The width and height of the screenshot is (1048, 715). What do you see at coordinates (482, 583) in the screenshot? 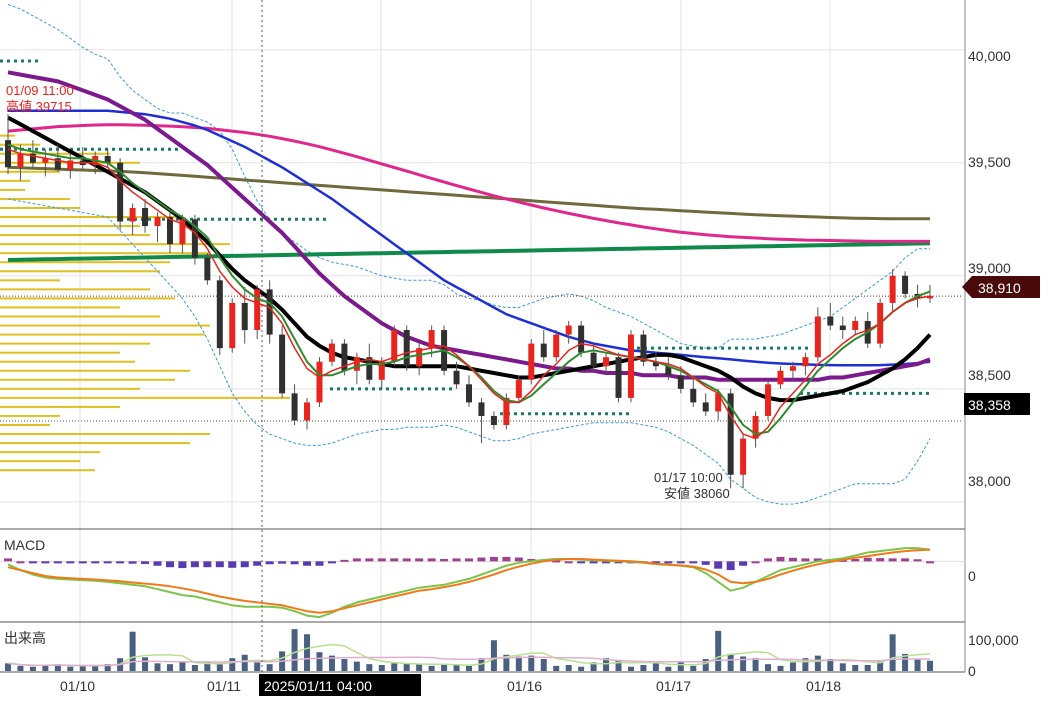
I see `macd-panel` at bounding box center [482, 583].